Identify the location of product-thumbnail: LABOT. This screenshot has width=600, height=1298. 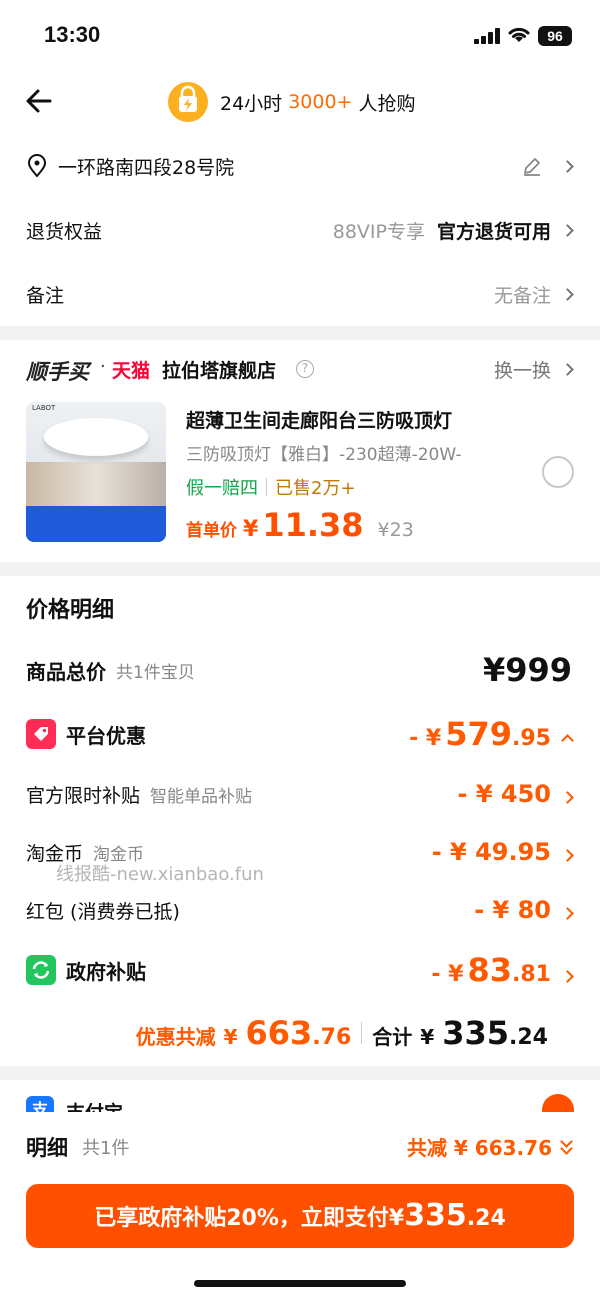
(96, 472).